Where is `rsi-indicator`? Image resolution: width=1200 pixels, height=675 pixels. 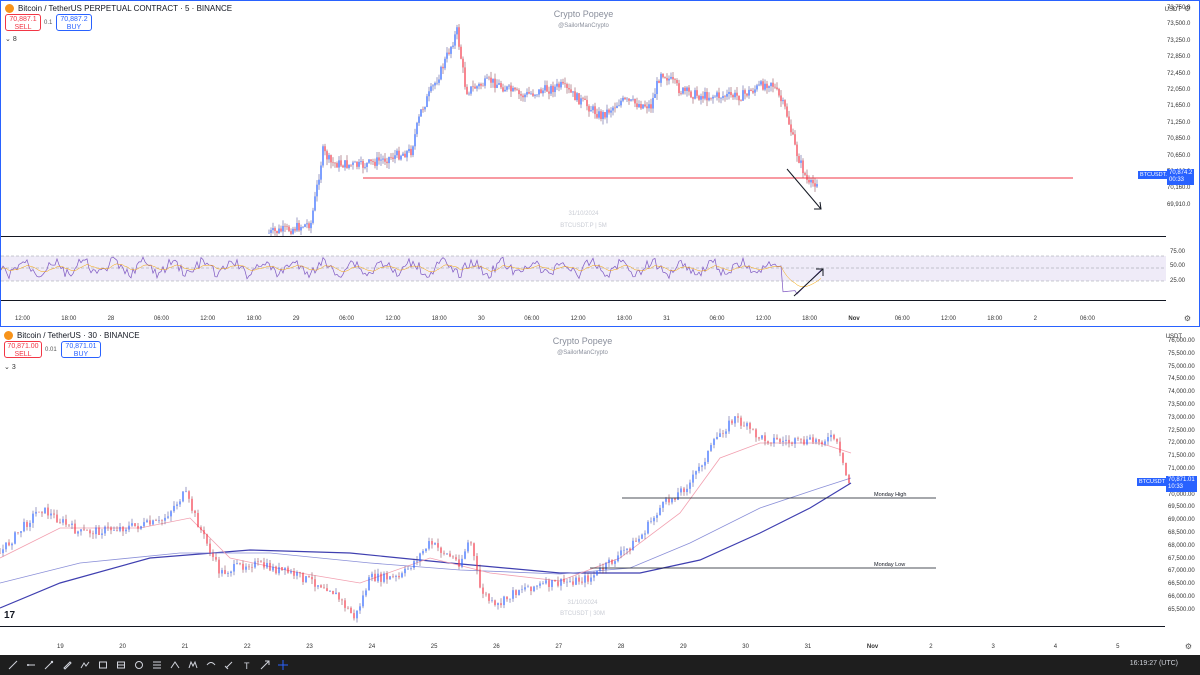 rsi-indicator is located at coordinates (583, 268).